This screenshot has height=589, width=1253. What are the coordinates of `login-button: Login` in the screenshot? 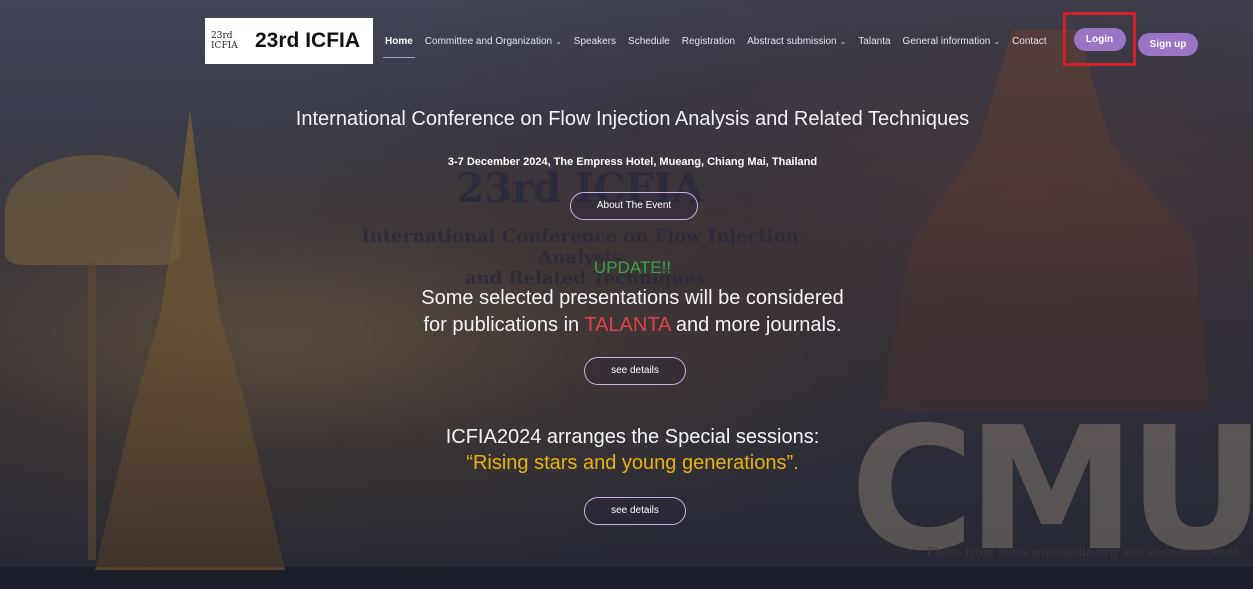 It's located at (1099, 39).